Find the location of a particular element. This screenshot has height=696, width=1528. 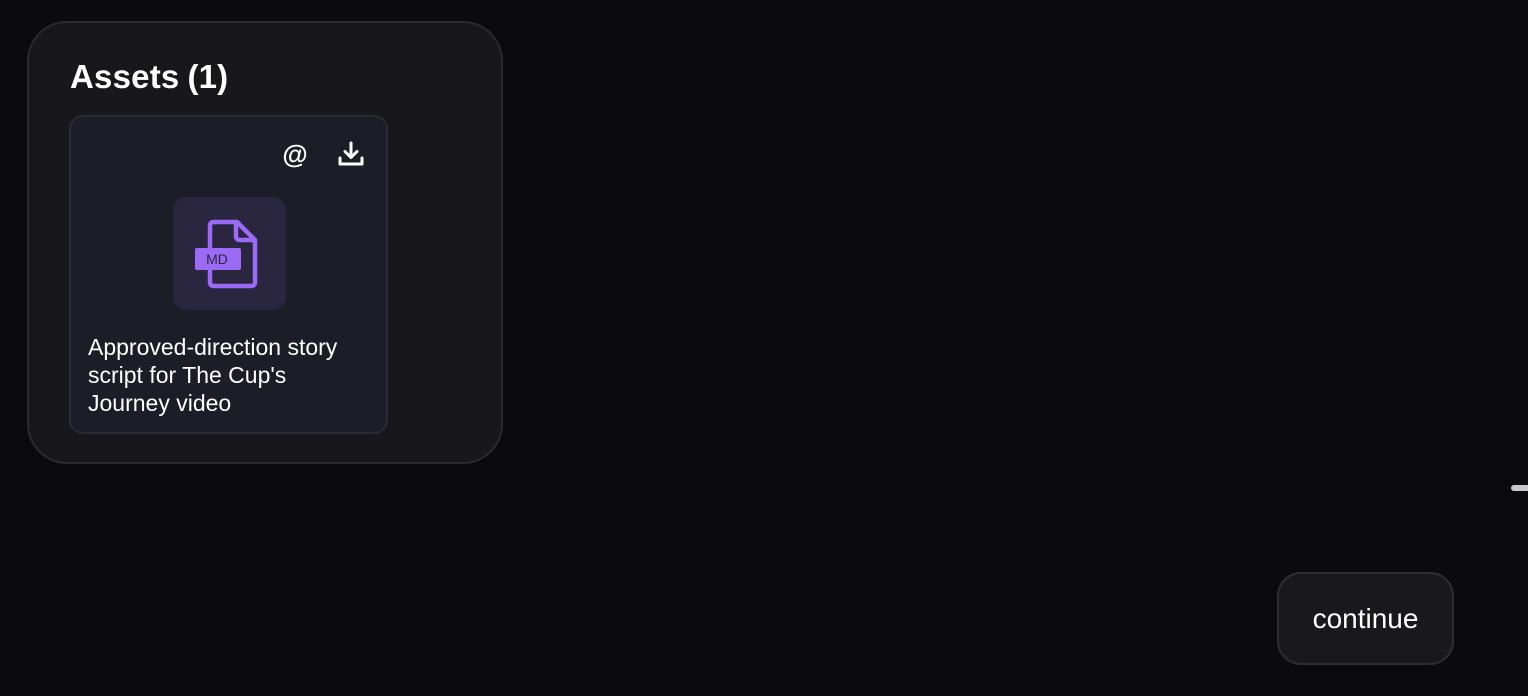

mention-button: @ is located at coordinates (295, 154).